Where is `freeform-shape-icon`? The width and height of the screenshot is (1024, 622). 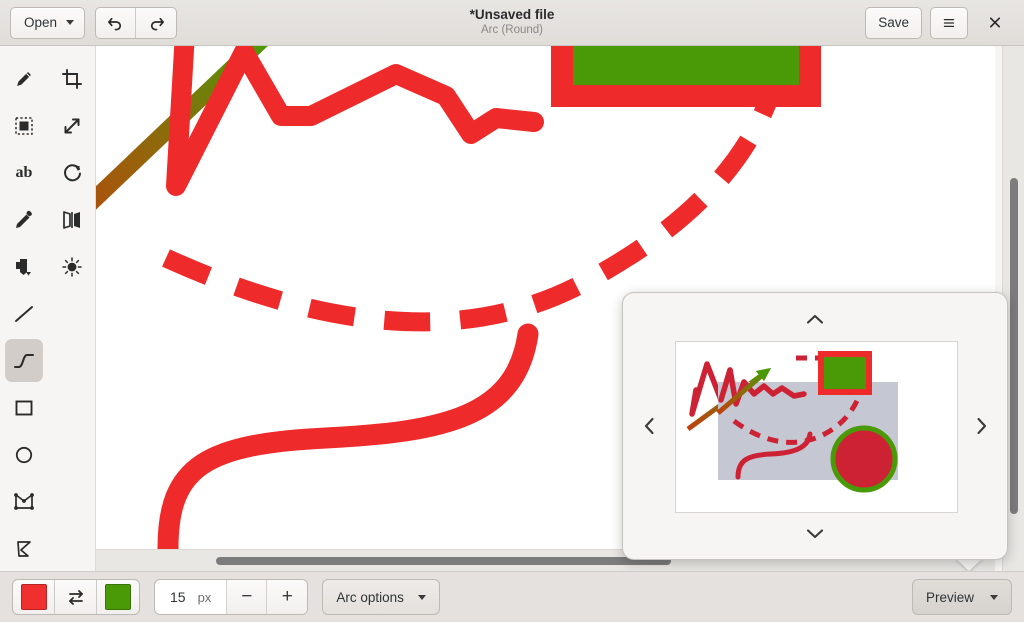 freeform-shape-icon is located at coordinates (24, 548).